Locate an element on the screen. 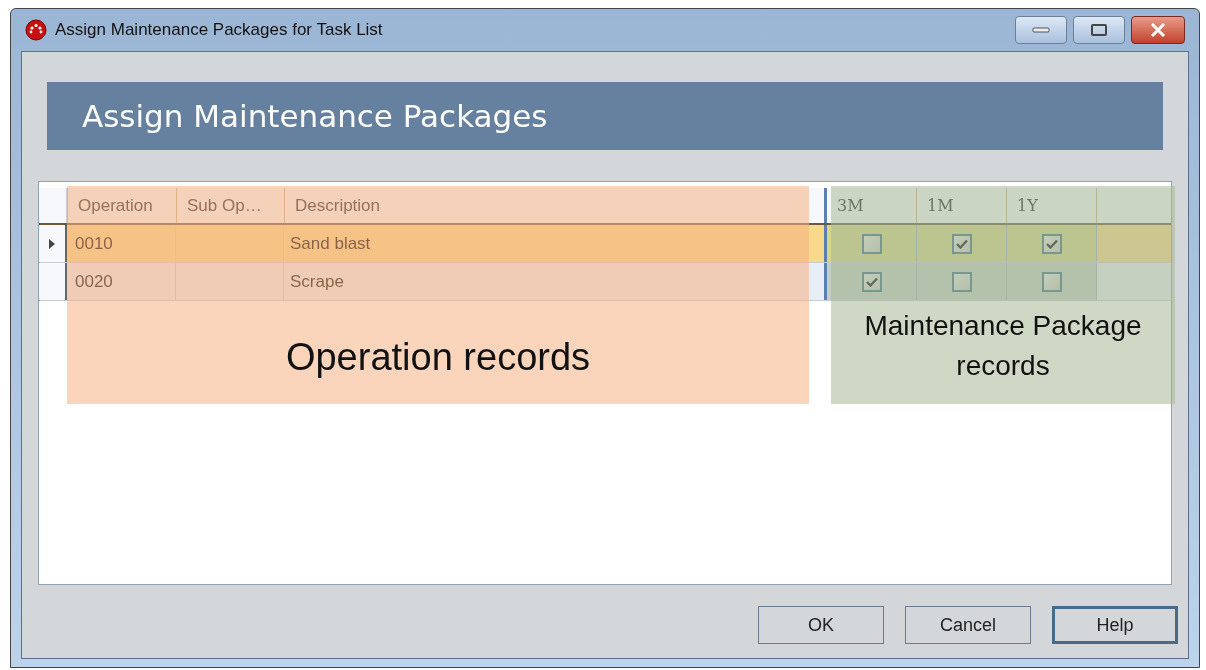  maximize-button is located at coordinates (1099, 30).